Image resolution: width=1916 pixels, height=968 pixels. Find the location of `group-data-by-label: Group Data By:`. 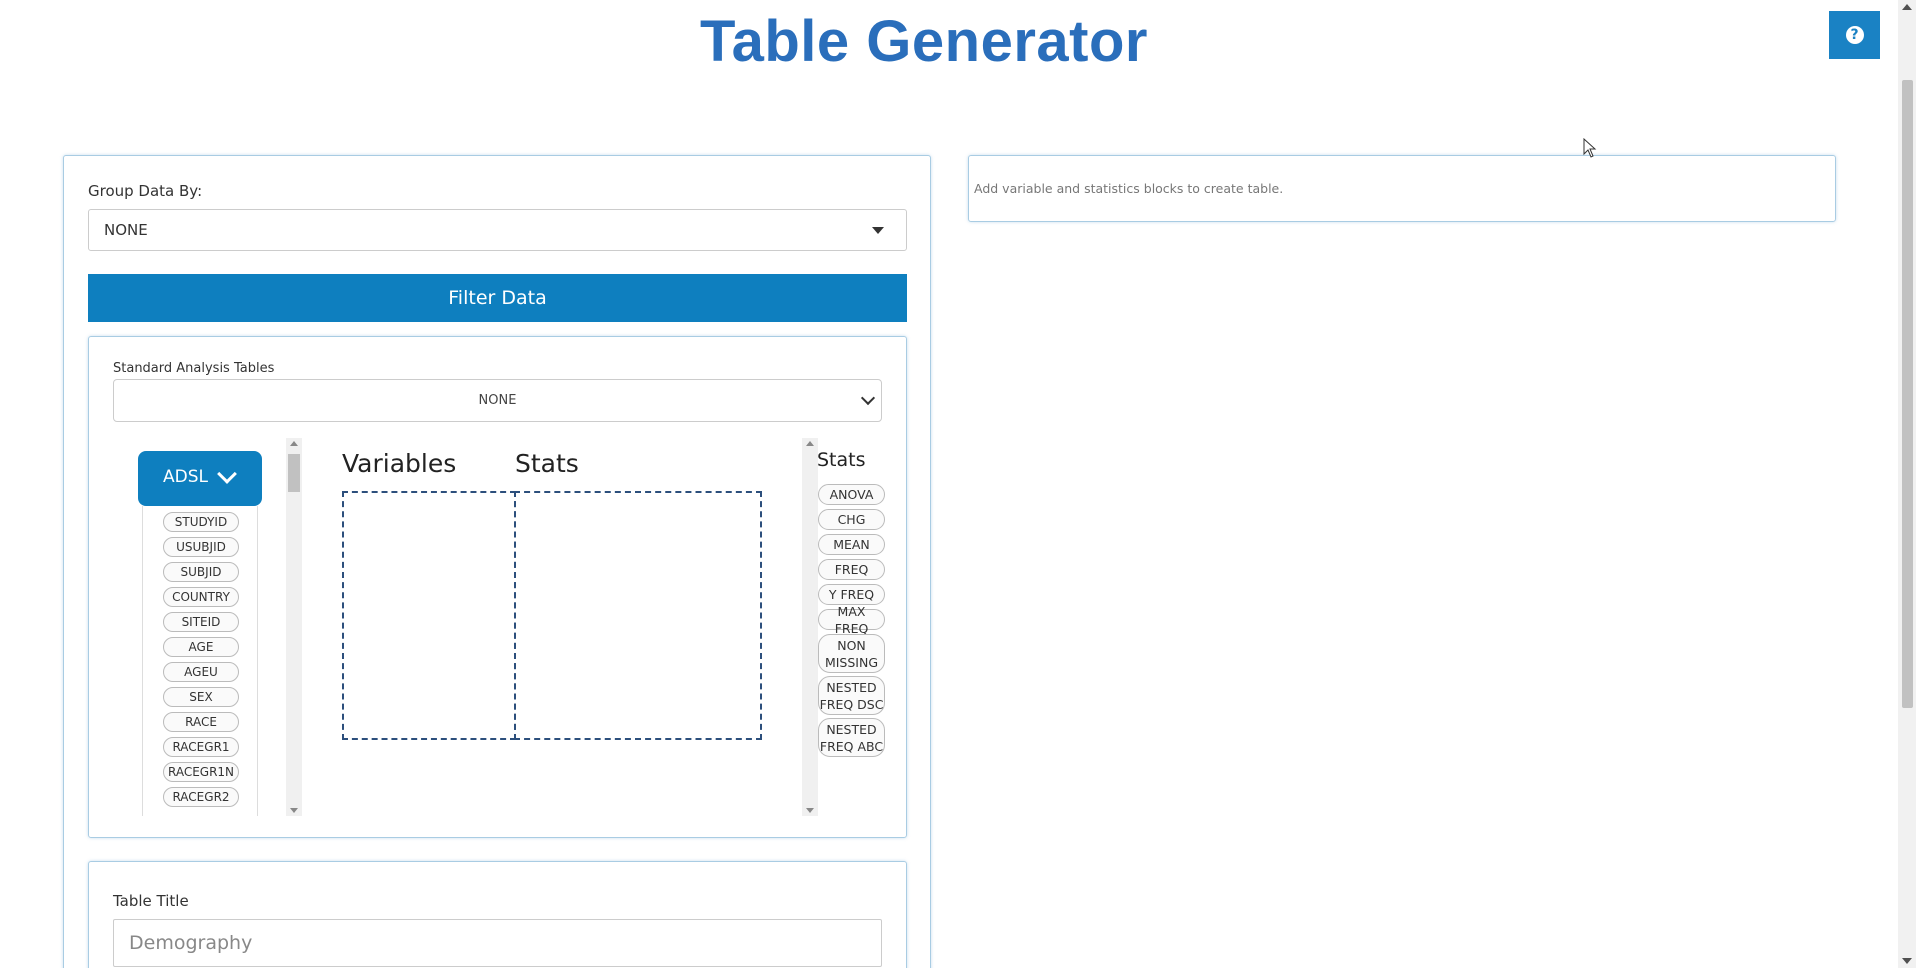

group-data-by-label: Group Data By: is located at coordinates (145, 191).